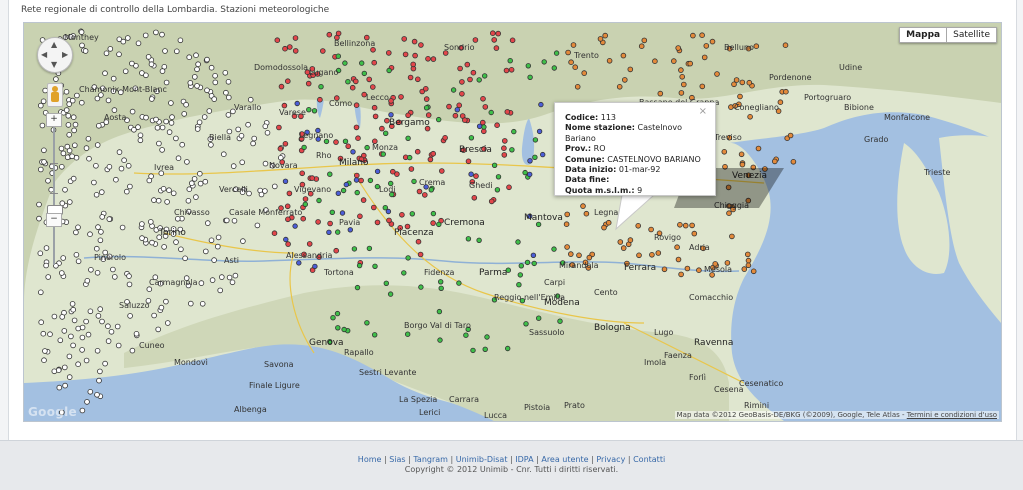  I want to click on map-type-satellite-button: Satellite, so click(972, 35).